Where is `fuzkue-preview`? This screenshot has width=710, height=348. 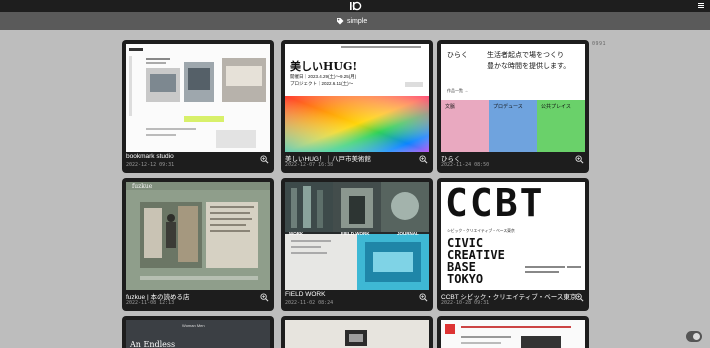 fuzkue-preview is located at coordinates (198, 236).